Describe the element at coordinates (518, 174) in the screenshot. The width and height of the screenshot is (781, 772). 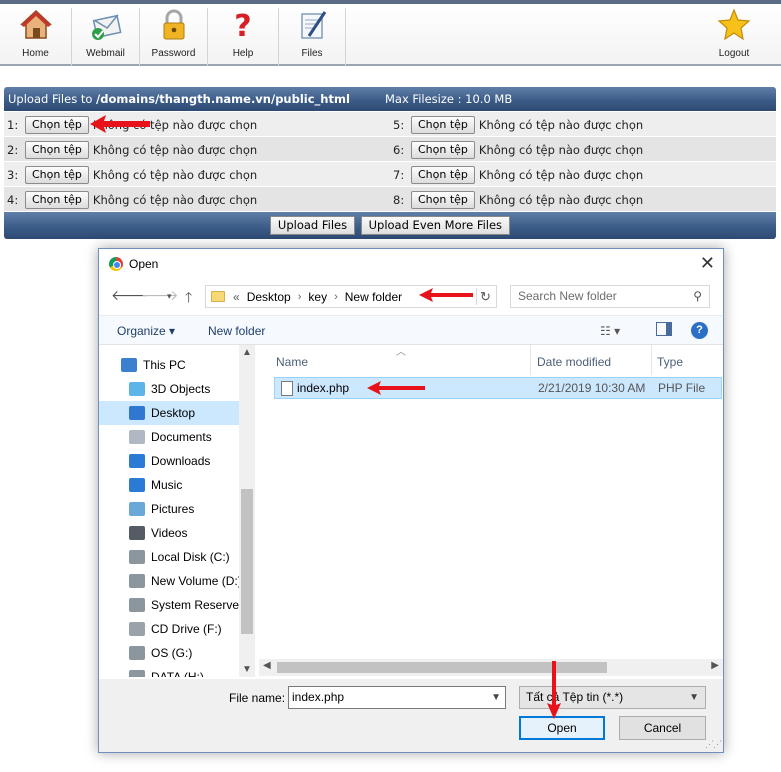
I see `upload-slot-7: 7: Chọn tệp Không có tệp nào được chọn` at that location.